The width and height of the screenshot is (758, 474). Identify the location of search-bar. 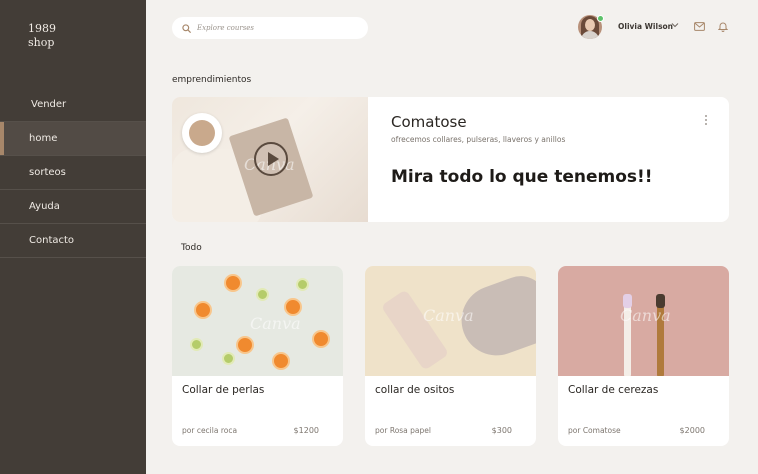
(270, 28).